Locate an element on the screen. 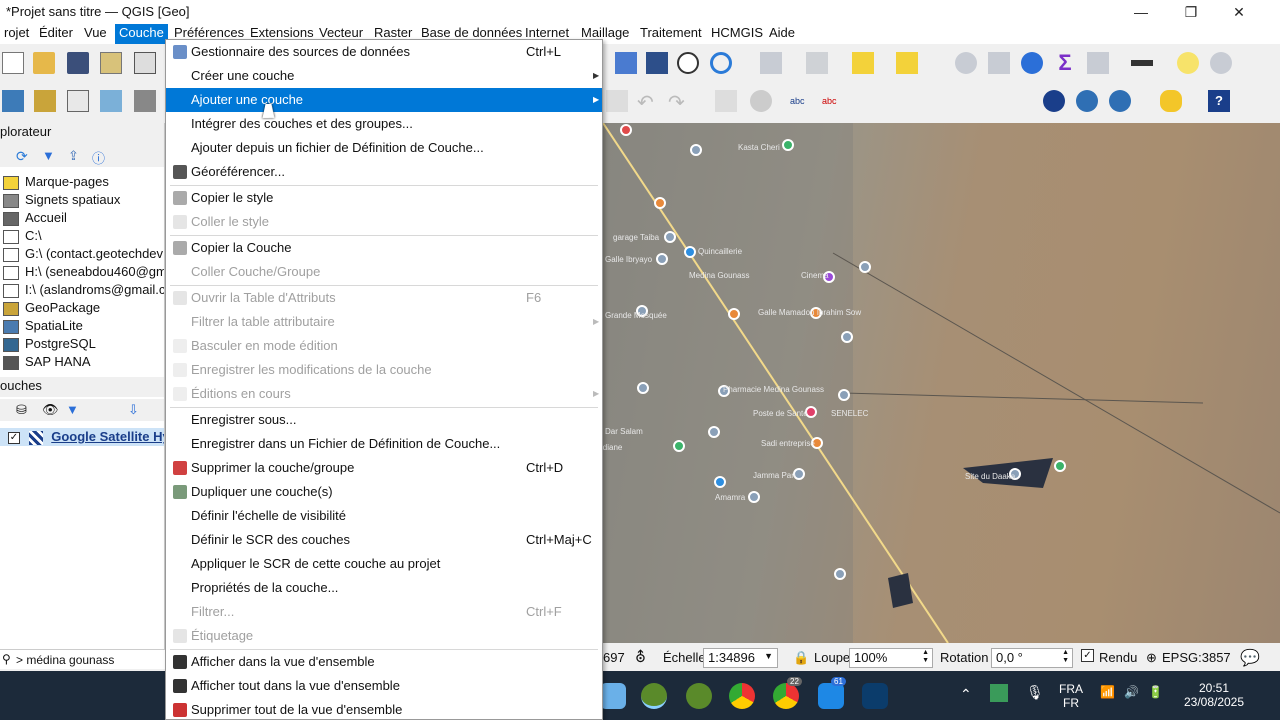 This screenshot has height=720, width=1280. browser-item: SpatiaLite is located at coordinates (82, 326).